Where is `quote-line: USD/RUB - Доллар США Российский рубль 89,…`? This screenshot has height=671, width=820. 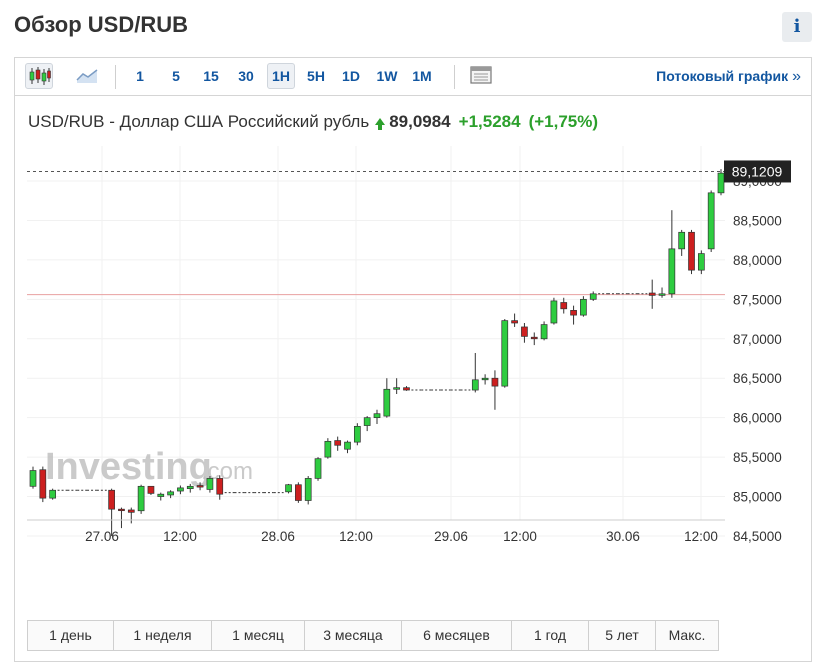 quote-line: USD/RUB - Доллар США Российский рубль 89,… is located at coordinates (313, 122).